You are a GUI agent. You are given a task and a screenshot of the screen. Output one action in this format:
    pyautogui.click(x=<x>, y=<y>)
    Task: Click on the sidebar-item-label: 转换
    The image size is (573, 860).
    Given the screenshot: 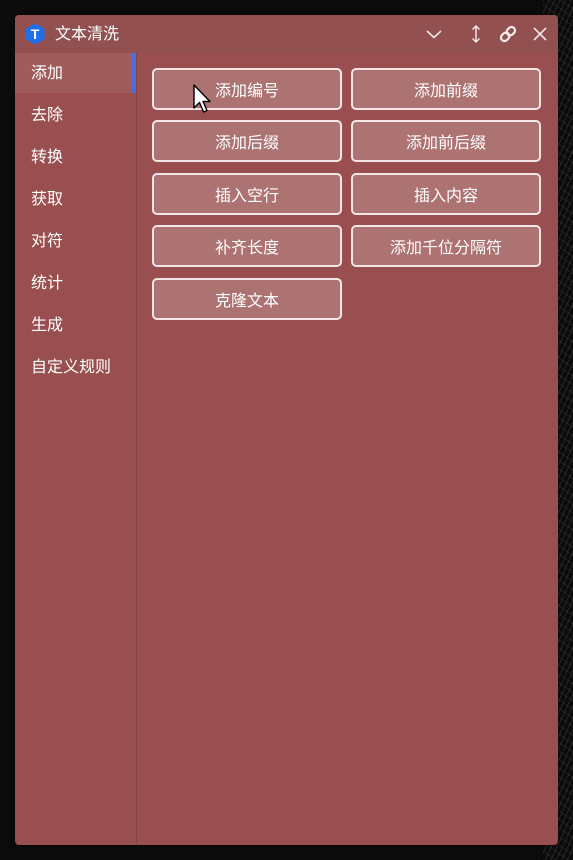 What is the action you would take?
    pyautogui.click(x=47, y=156)
    